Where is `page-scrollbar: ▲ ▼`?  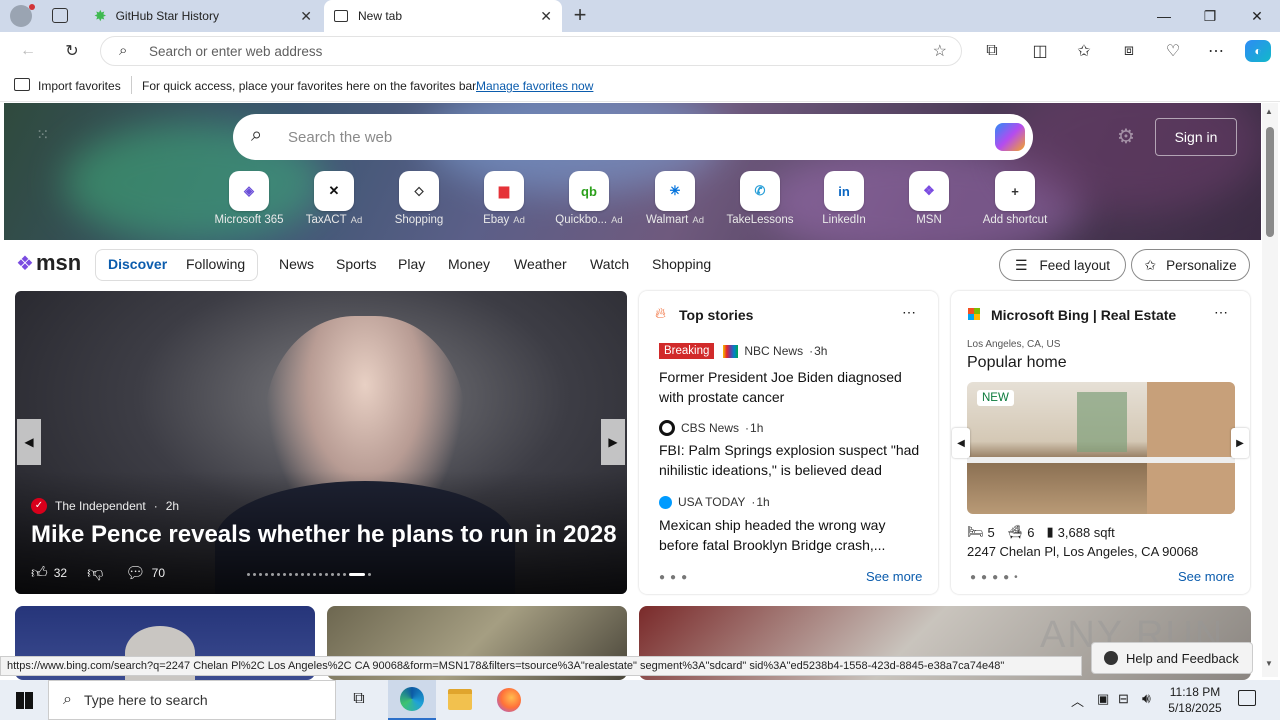 page-scrollbar: ▲ ▼ is located at coordinates (1270, 390).